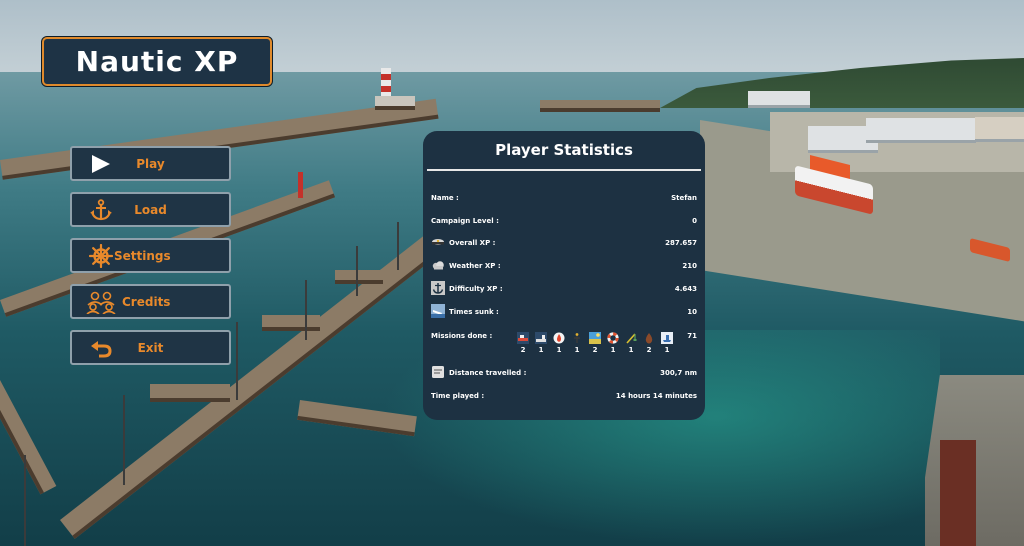 The height and width of the screenshot is (546, 1024). What do you see at coordinates (613, 336) in the screenshot?
I see `mission-lifebuoy-icon` at bounding box center [613, 336].